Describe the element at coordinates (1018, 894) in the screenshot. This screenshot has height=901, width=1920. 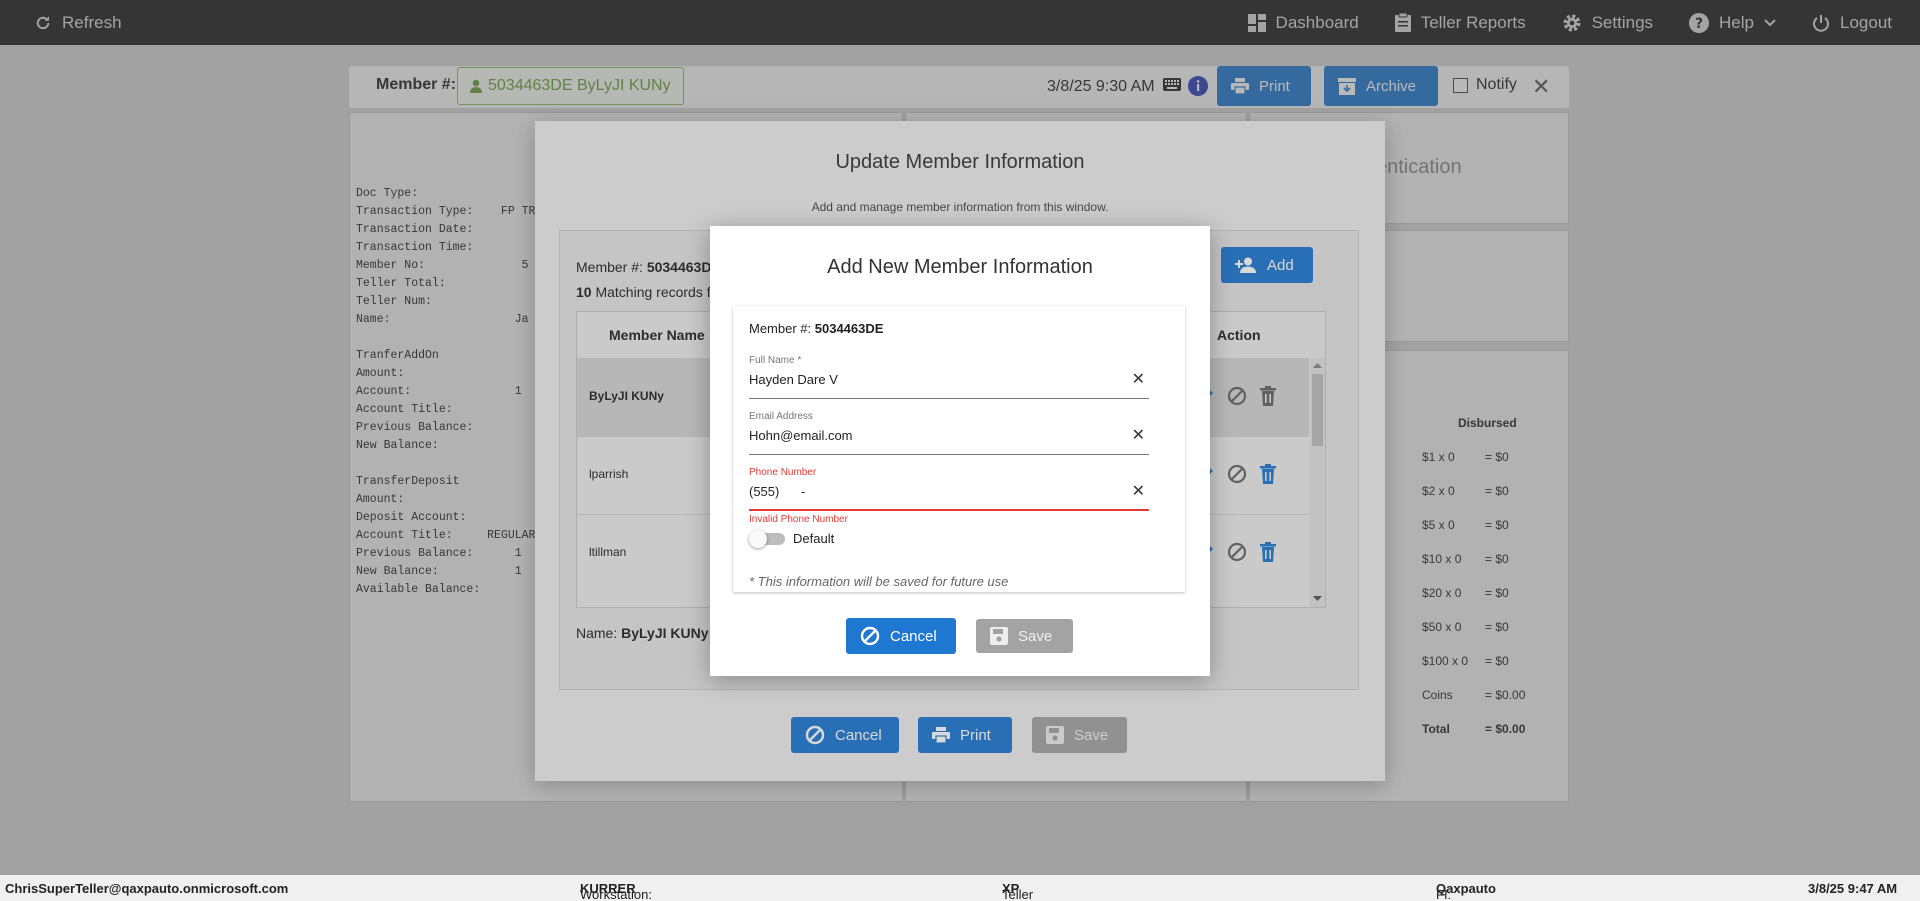
I see `platform-label: Teller Platform:` at that location.